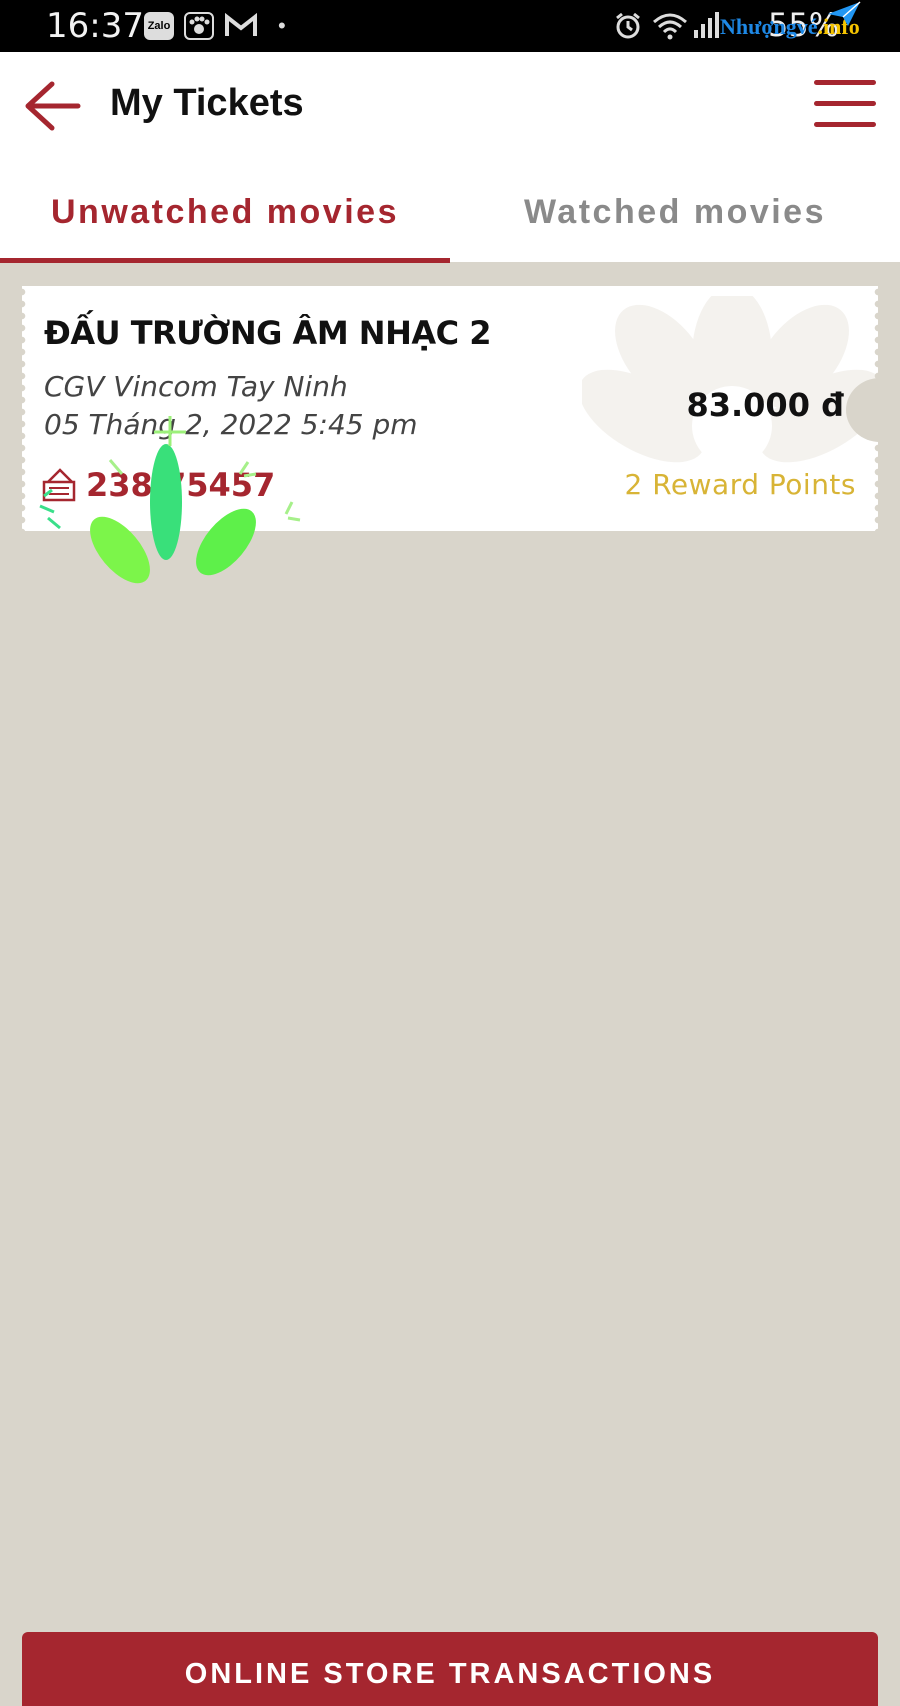  What do you see at coordinates (450, 1669) in the screenshot?
I see `online-store-transactions-button: ONLINE STORE TRANSACTIONS` at bounding box center [450, 1669].